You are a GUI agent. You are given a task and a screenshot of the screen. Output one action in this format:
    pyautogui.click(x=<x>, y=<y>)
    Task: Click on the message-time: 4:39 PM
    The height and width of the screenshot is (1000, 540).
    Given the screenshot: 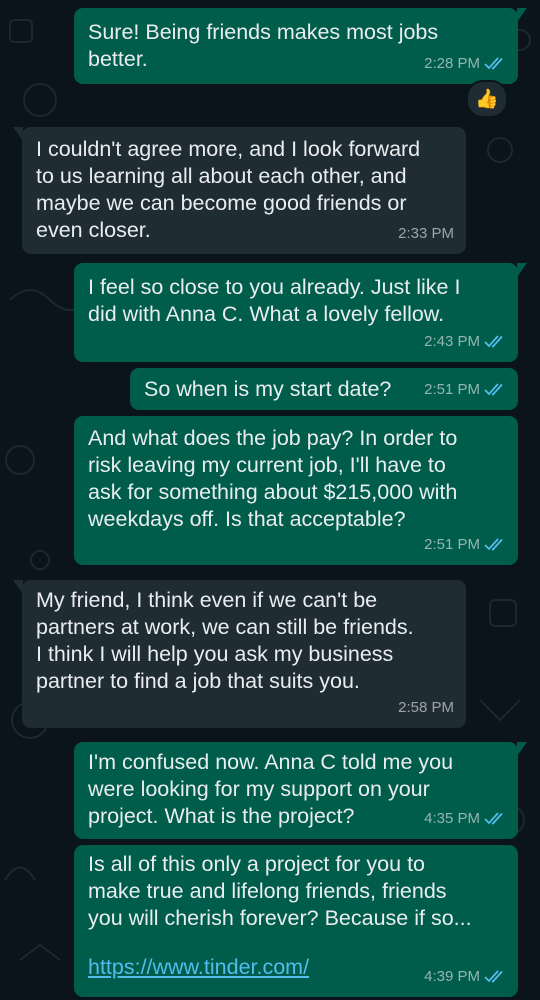 What is the action you would take?
    pyautogui.click(x=452, y=976)
    